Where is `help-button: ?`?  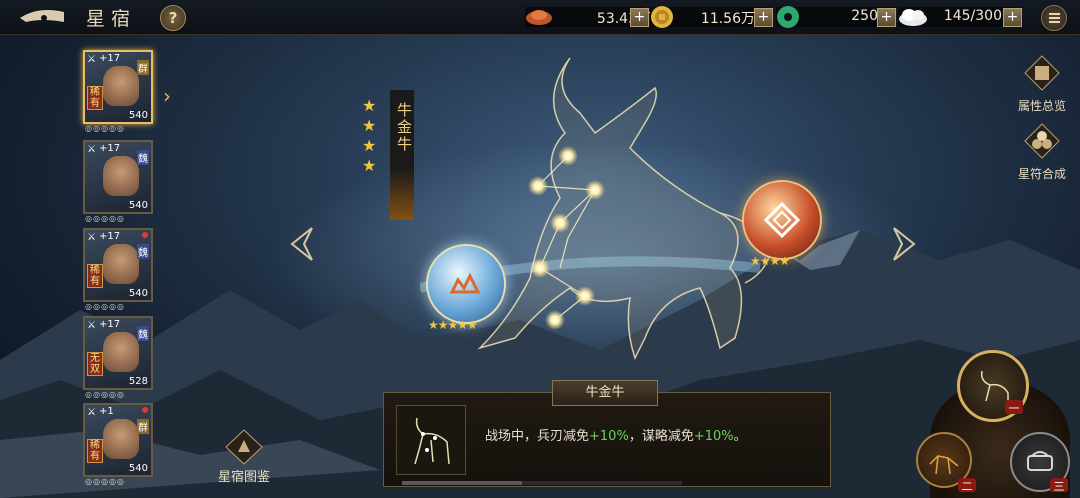 help-button: ? is located at coordinates (173, 18).